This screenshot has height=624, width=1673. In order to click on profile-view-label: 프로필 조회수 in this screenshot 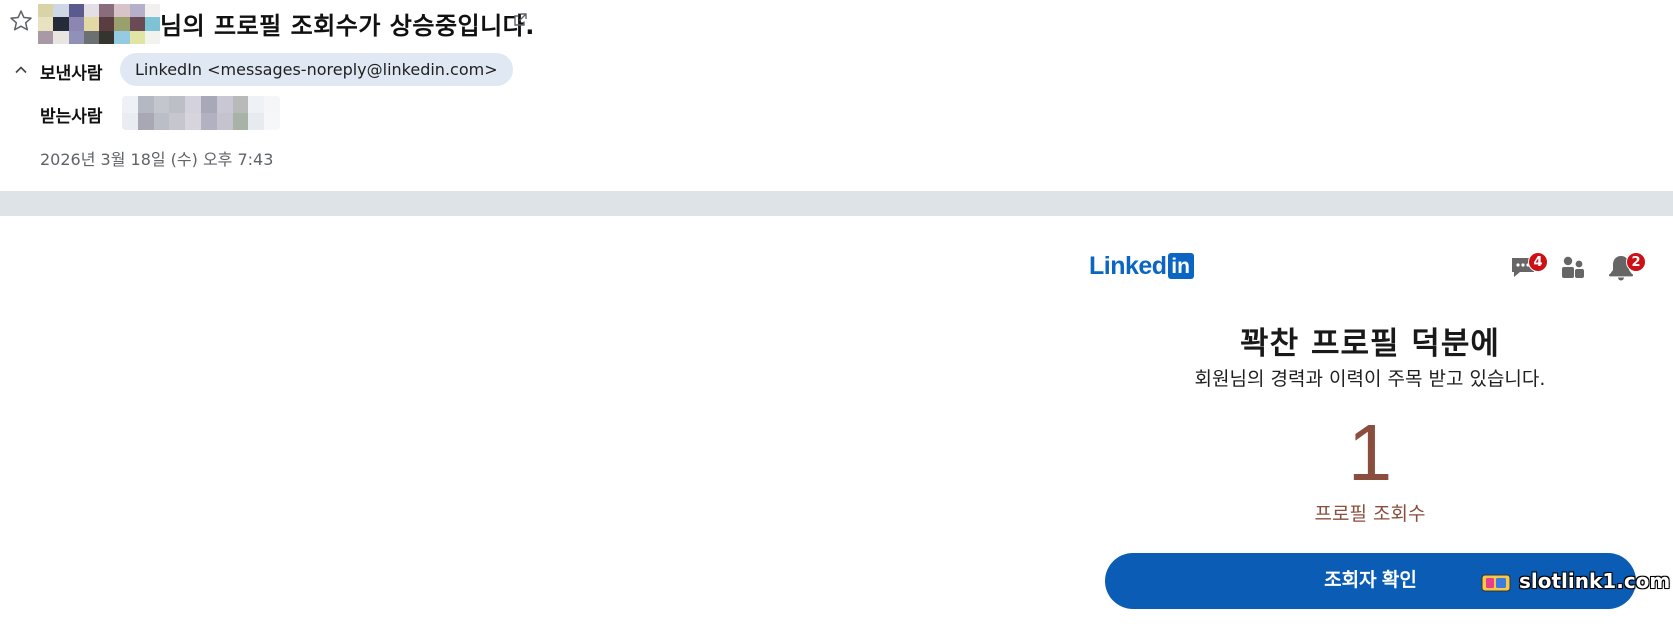, I will do `click(1370, 514)`.